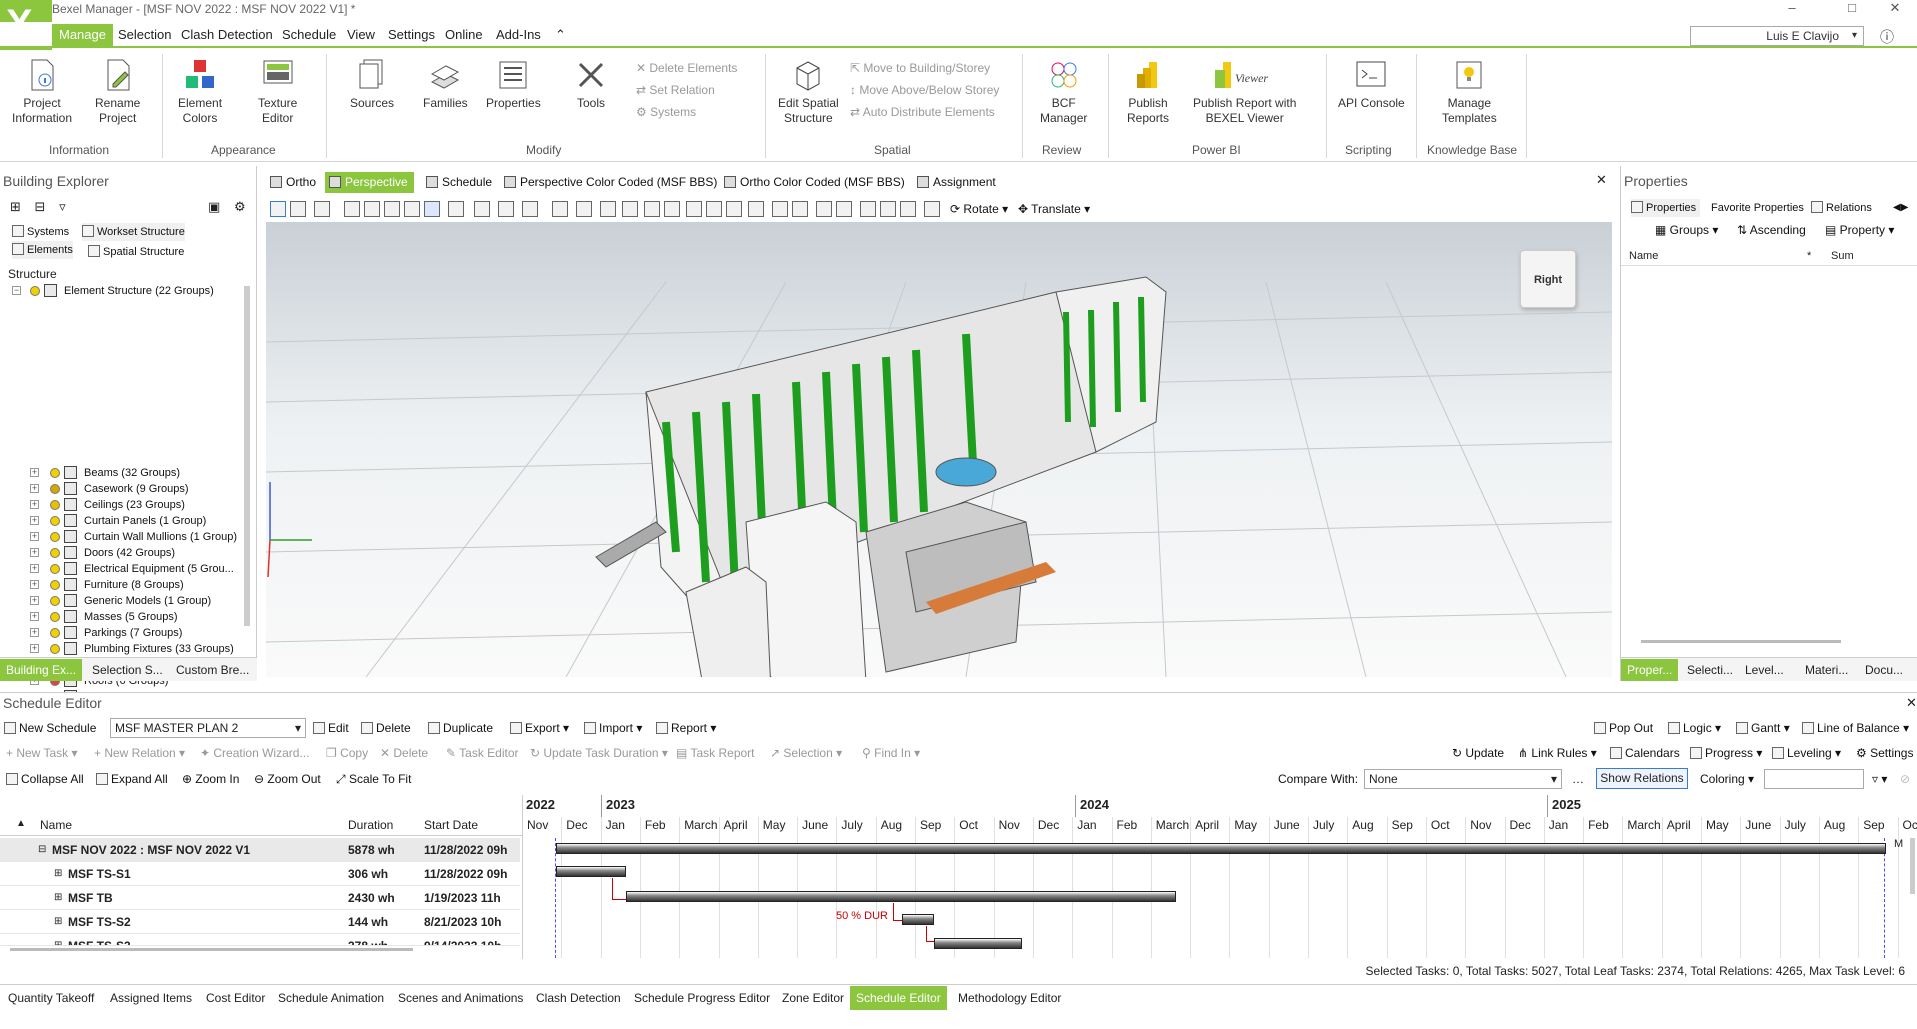 The height and width of the screenshot is (1029, 1917). What do you see at coordinates (806, 753) in the screenshot?
I see `selection-dropdown: ↗ Selection ▾` at bounding box center [806, 753].